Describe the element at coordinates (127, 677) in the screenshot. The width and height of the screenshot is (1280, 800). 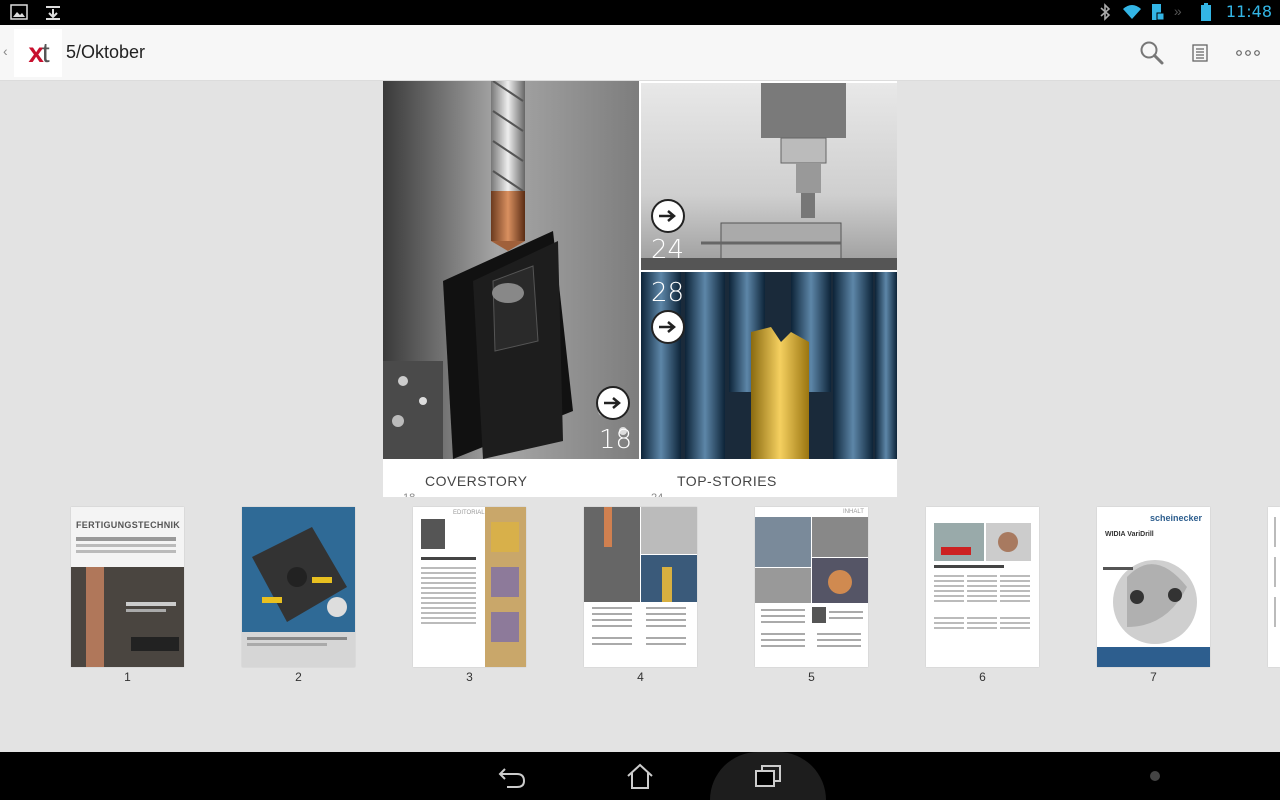
I see `page-number: 1` at that location.